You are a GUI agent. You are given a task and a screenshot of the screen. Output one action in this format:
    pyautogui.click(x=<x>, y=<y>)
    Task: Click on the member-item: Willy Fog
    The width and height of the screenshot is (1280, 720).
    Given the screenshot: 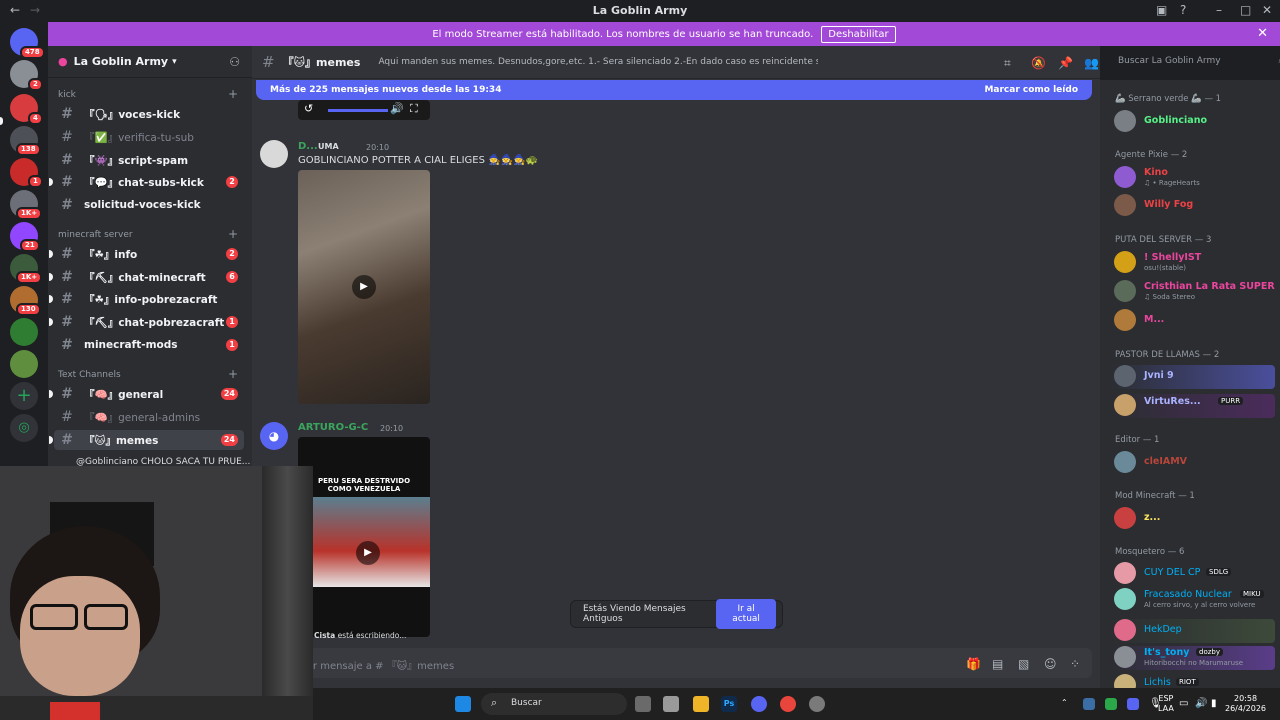 What is the action you would take?
    pyautogui.click(x=1192, y=206)
    